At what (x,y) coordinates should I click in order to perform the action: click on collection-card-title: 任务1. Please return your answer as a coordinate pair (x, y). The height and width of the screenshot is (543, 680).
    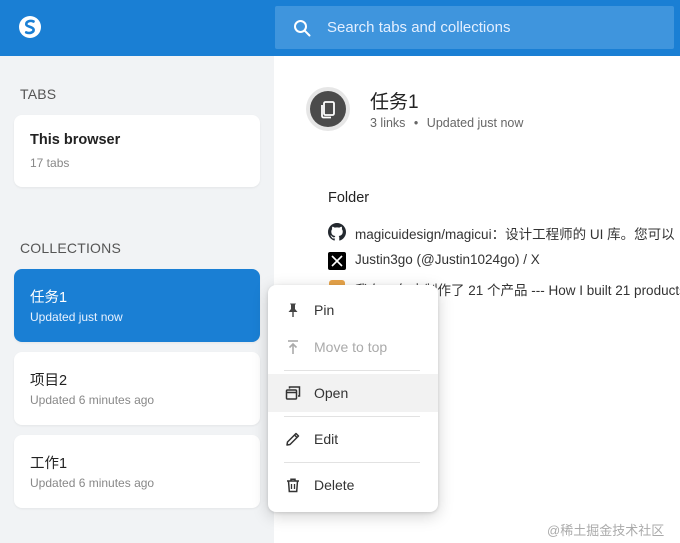
    Looking at the image, I should click on (49, 298).